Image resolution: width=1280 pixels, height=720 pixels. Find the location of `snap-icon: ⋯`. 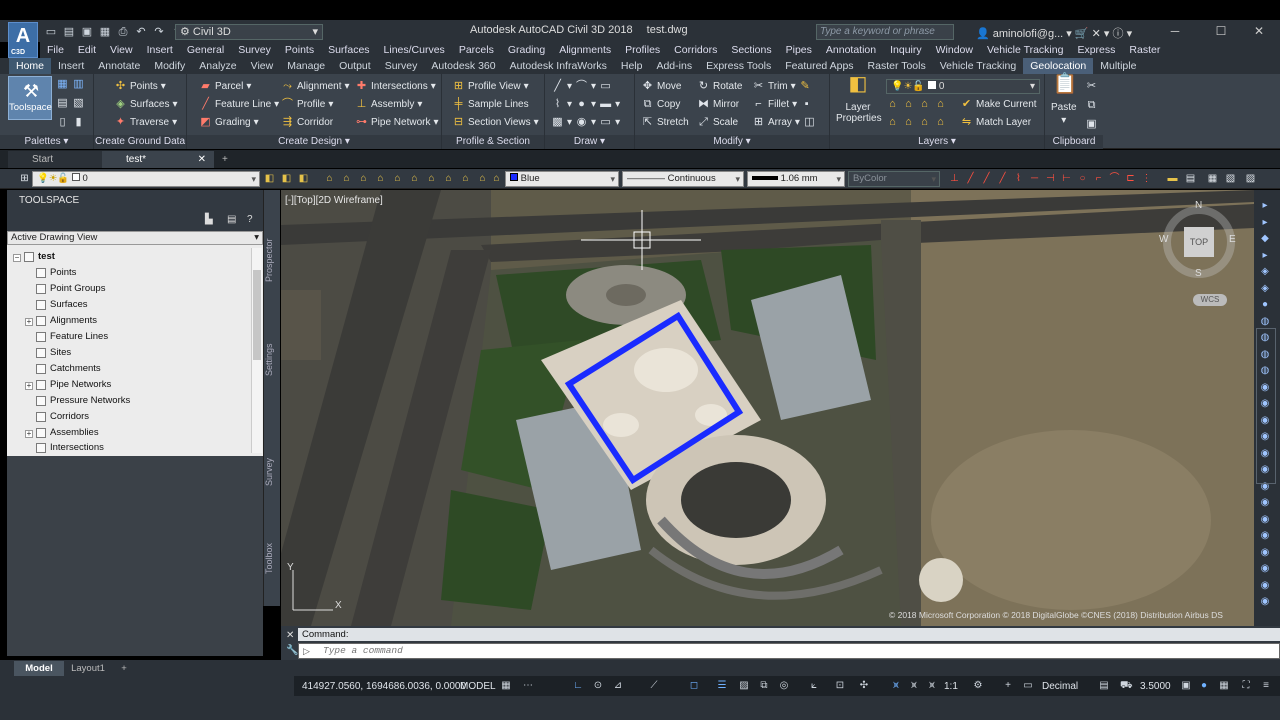

snap-icon: ⋯ is located at coordinates (528, 686).